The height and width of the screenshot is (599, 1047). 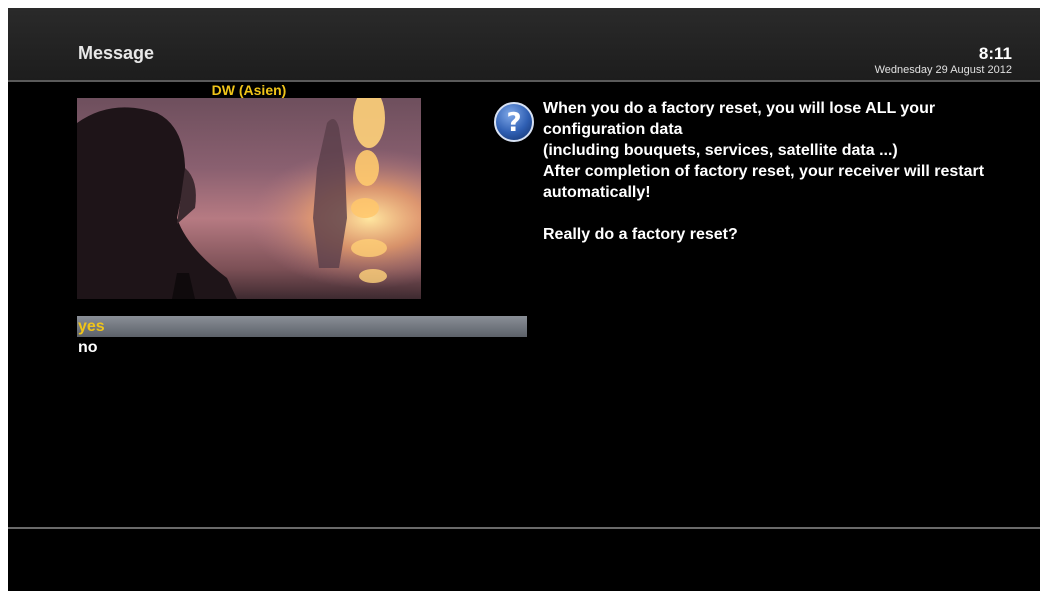 I want to click on date: Wednesday 29 August 2012, so click(x=943, y=70).